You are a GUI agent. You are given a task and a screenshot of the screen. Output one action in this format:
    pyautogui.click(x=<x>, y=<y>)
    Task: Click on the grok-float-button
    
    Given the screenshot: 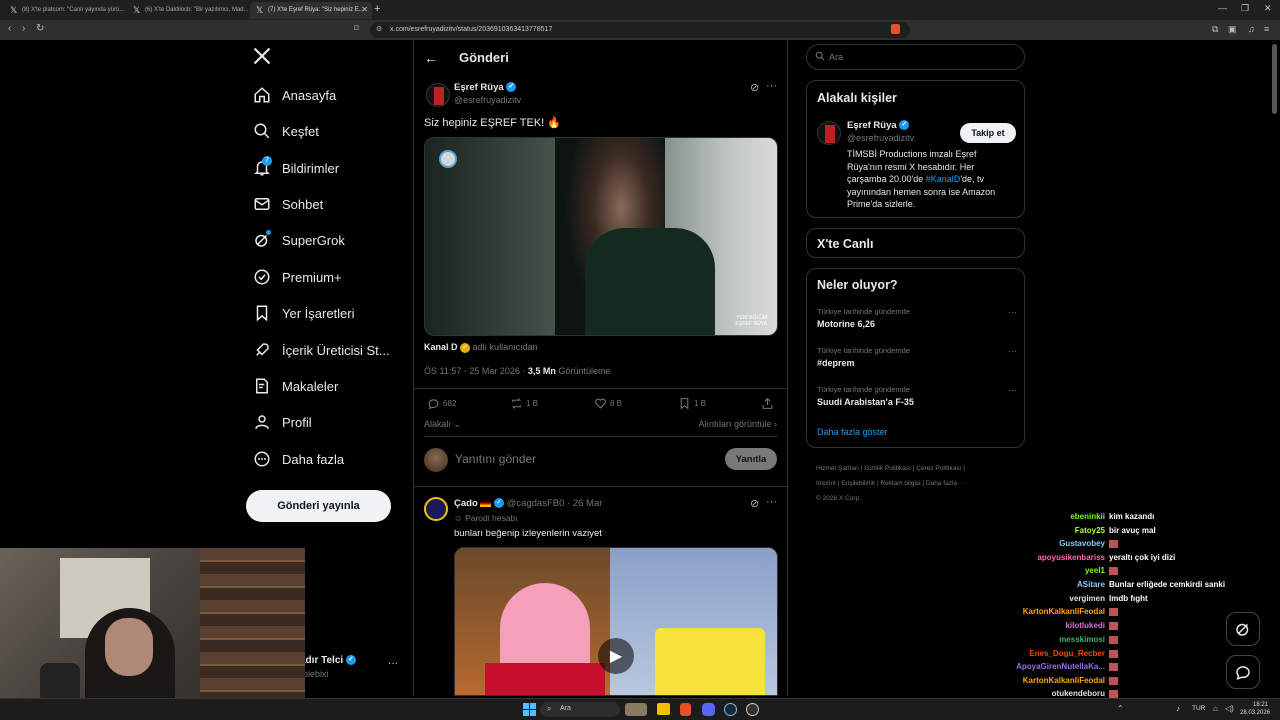 What is the action you would take?
    pyautogui.click(x=1243, y=629)
    